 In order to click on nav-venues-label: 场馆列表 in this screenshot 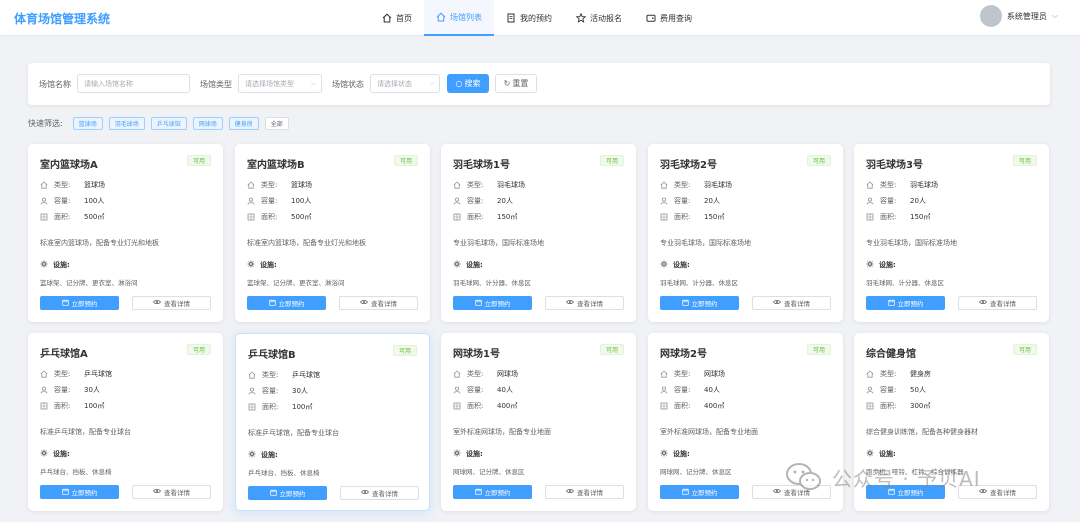, I will do `click(466, 17)`.